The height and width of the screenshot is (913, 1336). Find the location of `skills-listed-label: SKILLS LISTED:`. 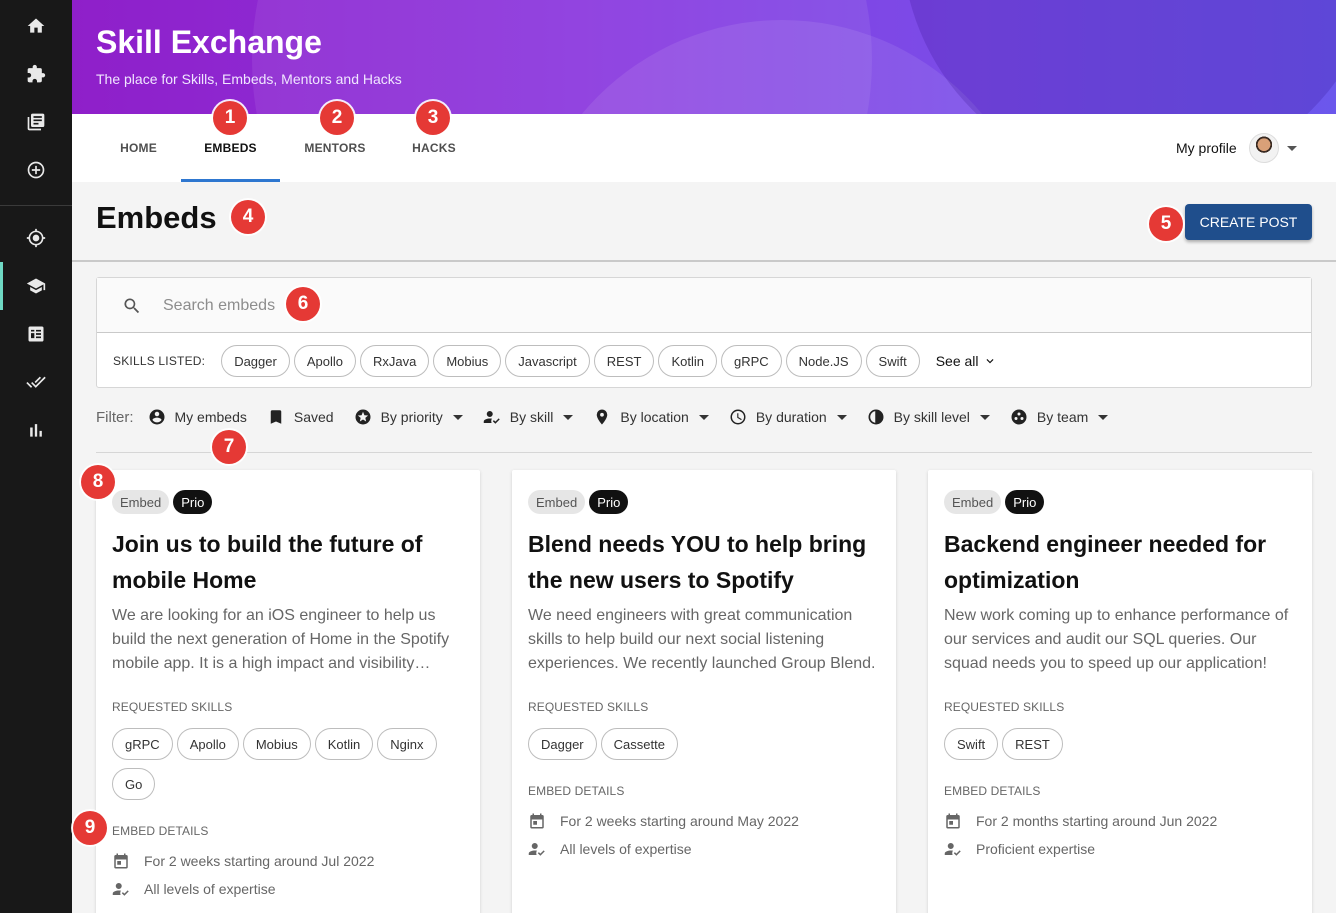

skills-listed-label: SKILLS LISTED: is located at coordinates (159, 361).